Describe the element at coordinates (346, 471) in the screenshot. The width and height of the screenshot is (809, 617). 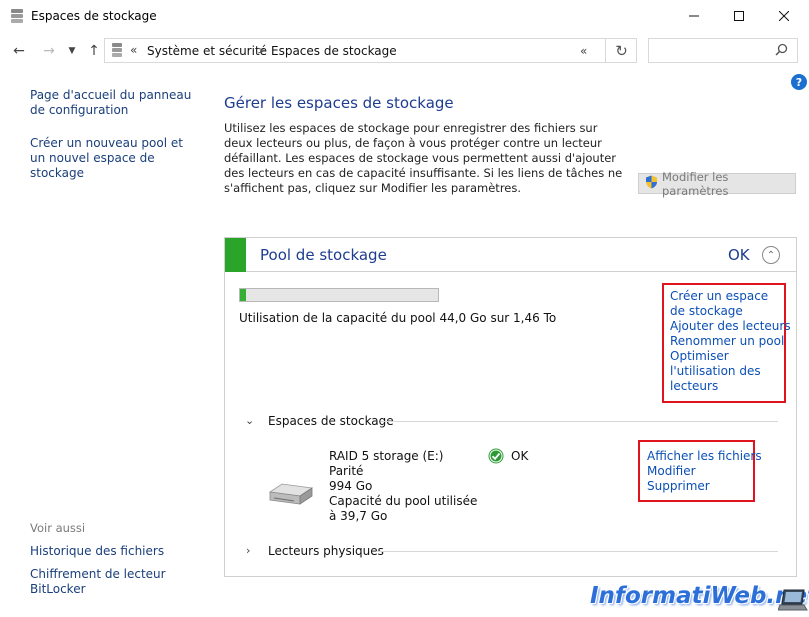
I see `space-type: Parité` at that location.